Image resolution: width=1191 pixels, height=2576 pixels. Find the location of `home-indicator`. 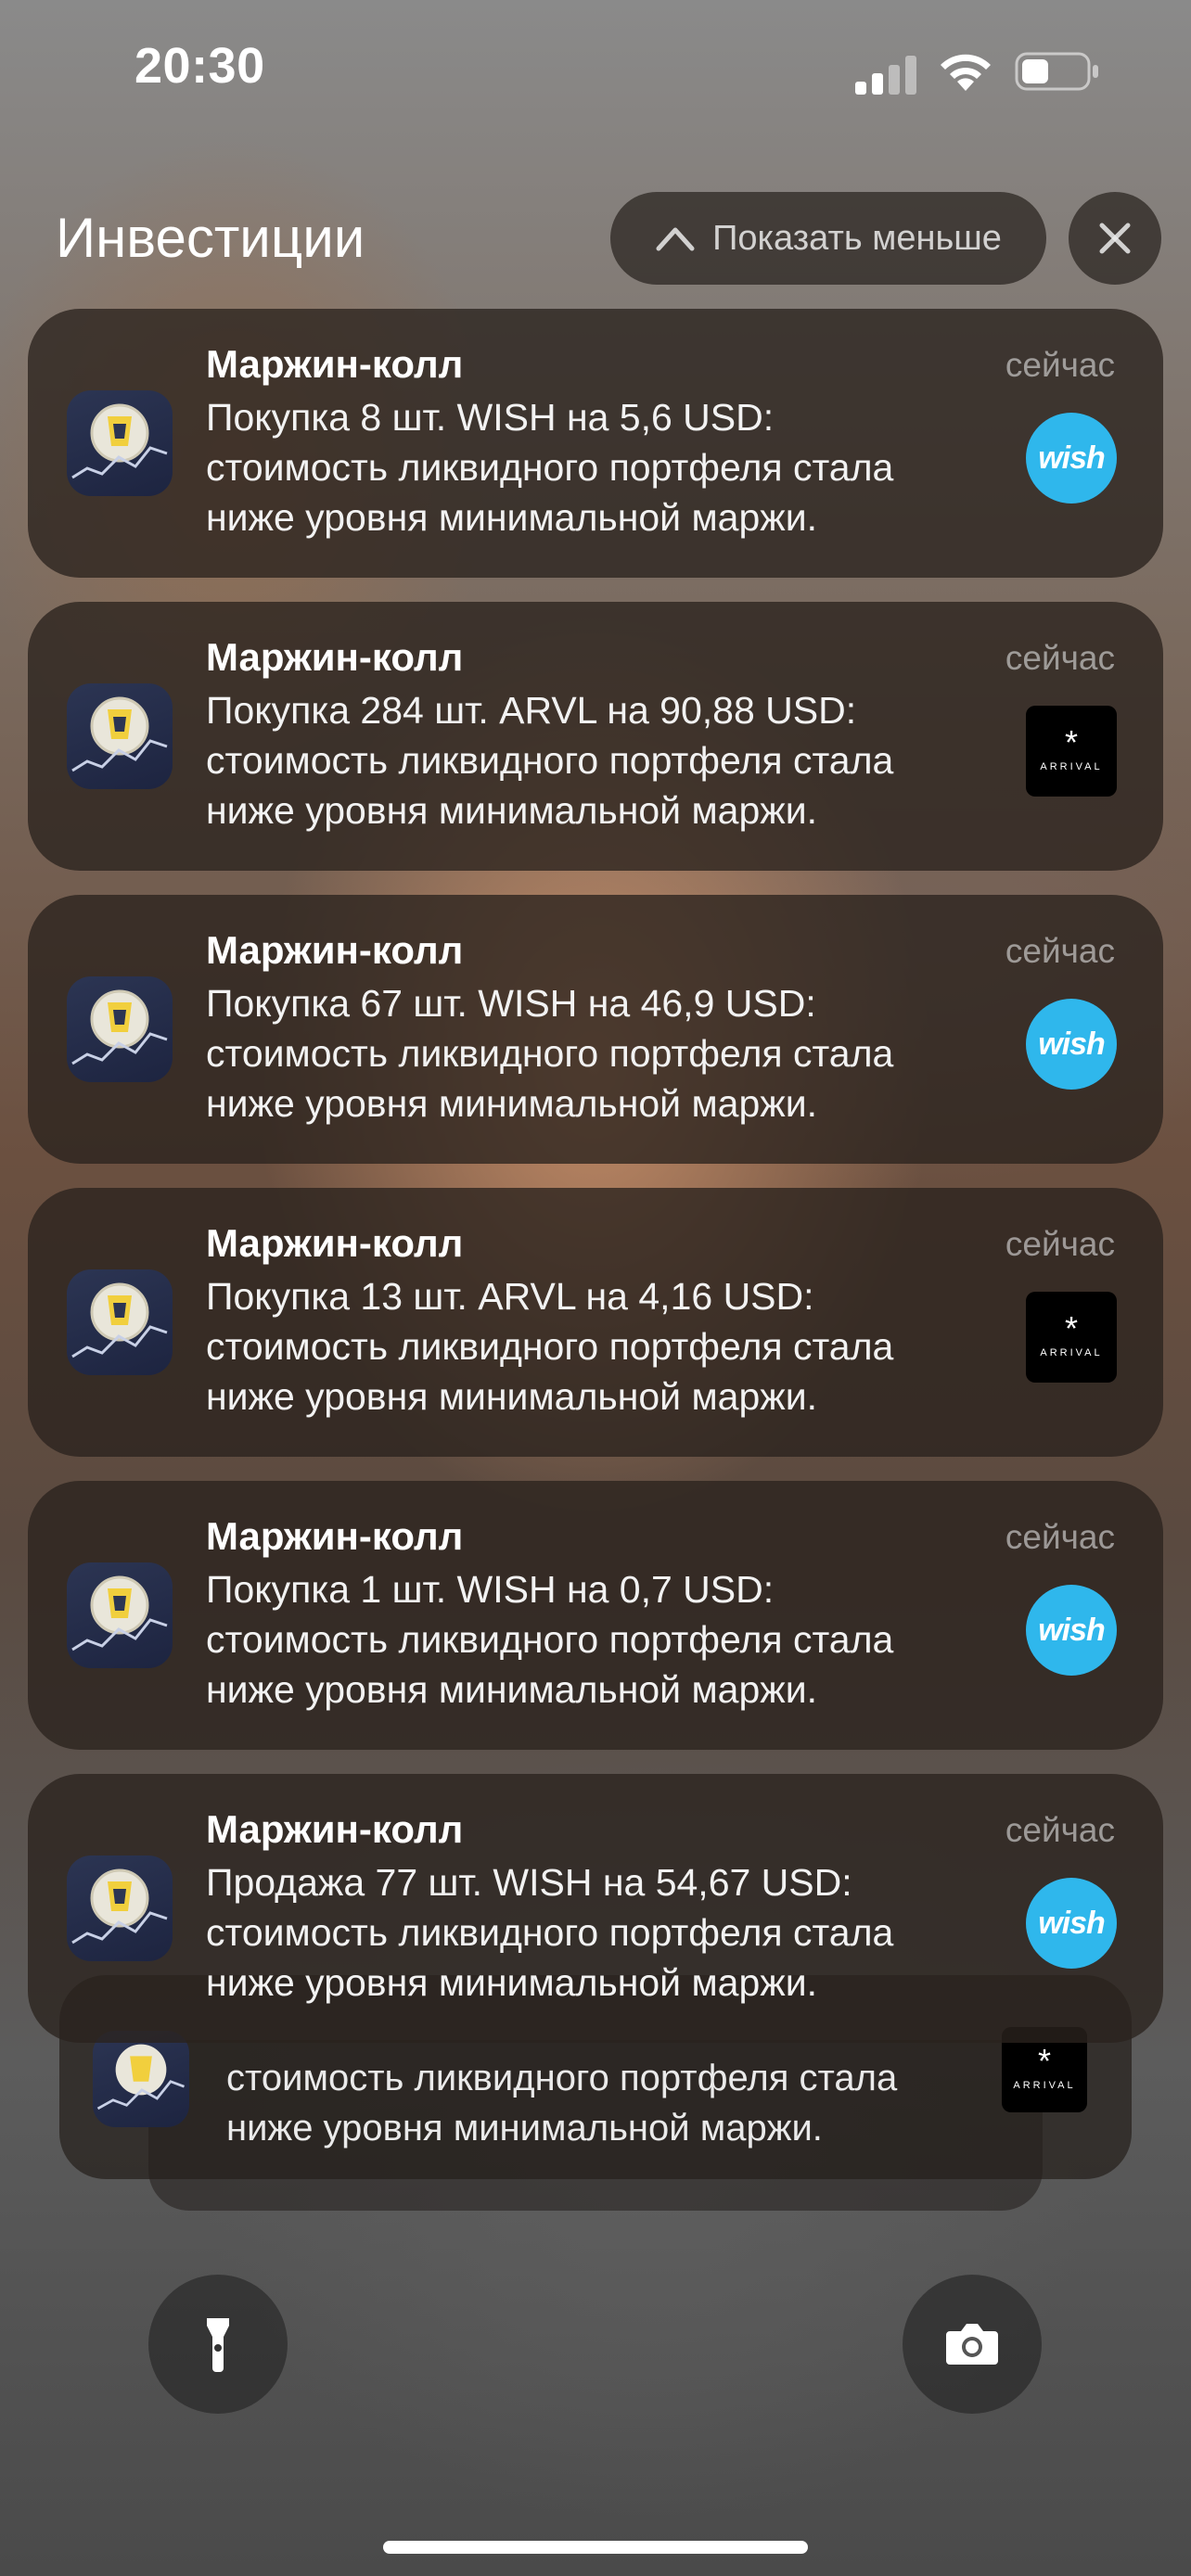

home-indicator is located at coordinates (595, 2547).